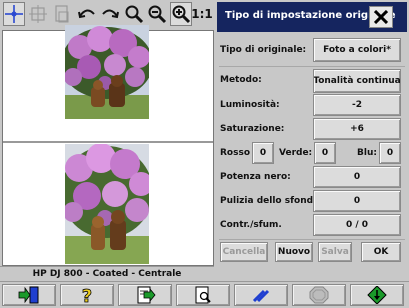 The width and height of the screenshot is (409, 308). I want to click on blu-value: 0, so click(390, 153).